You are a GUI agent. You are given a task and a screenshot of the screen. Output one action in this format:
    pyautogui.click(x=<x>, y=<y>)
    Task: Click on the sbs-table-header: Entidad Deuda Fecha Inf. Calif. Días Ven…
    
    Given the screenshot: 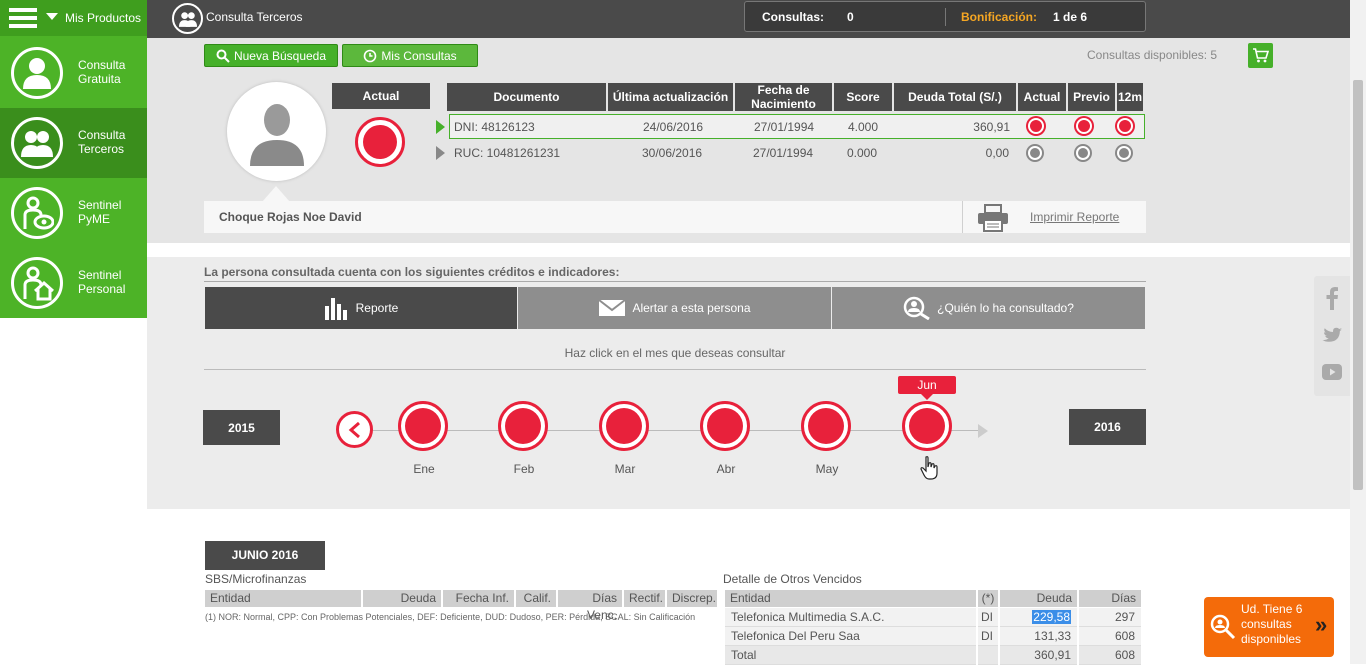 What is the action you would take?
    pyautogui.click(x=462, y=606)
    